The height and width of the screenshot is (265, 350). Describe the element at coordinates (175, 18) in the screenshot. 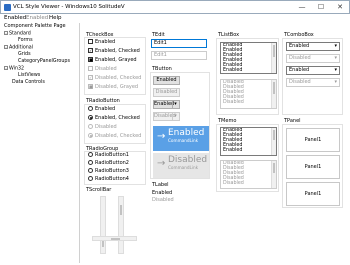

I see `menu-bar: Enabled Enabled Help` at that location.